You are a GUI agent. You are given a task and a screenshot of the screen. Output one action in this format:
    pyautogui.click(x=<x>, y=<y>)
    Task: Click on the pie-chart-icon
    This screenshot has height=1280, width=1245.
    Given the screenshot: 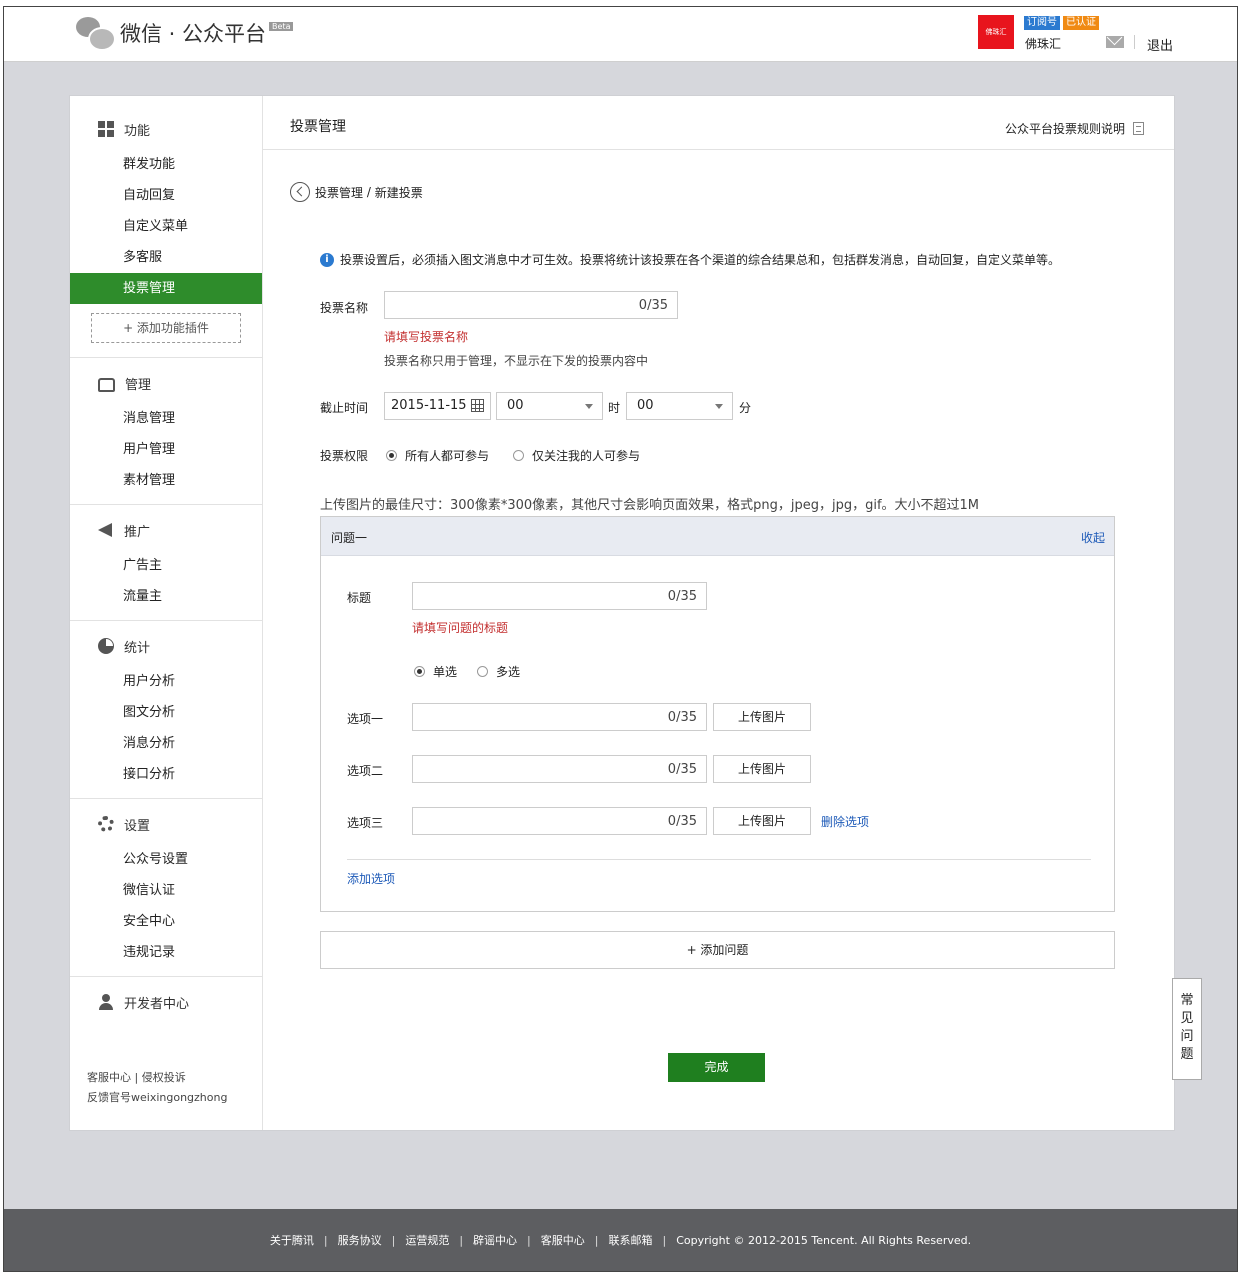 What is the action you would take?
    pyautogui.click(x=106, y=646)
    